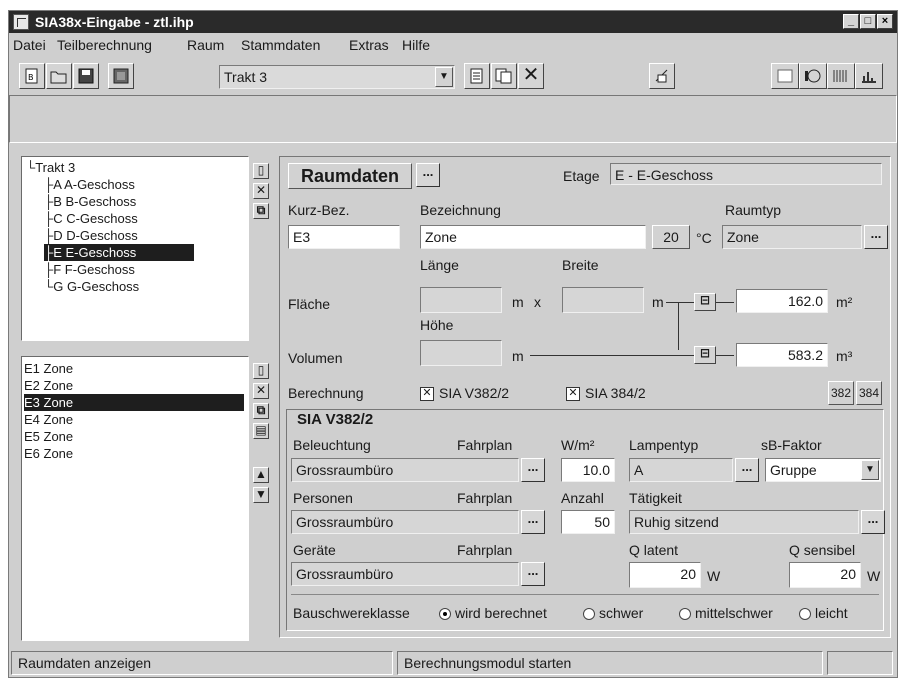 This screenshot has width=906, height=678. Describe the element at coordinates (261, 391) in the screenshot. I see `zone-delete-icon: ✕` at that location.